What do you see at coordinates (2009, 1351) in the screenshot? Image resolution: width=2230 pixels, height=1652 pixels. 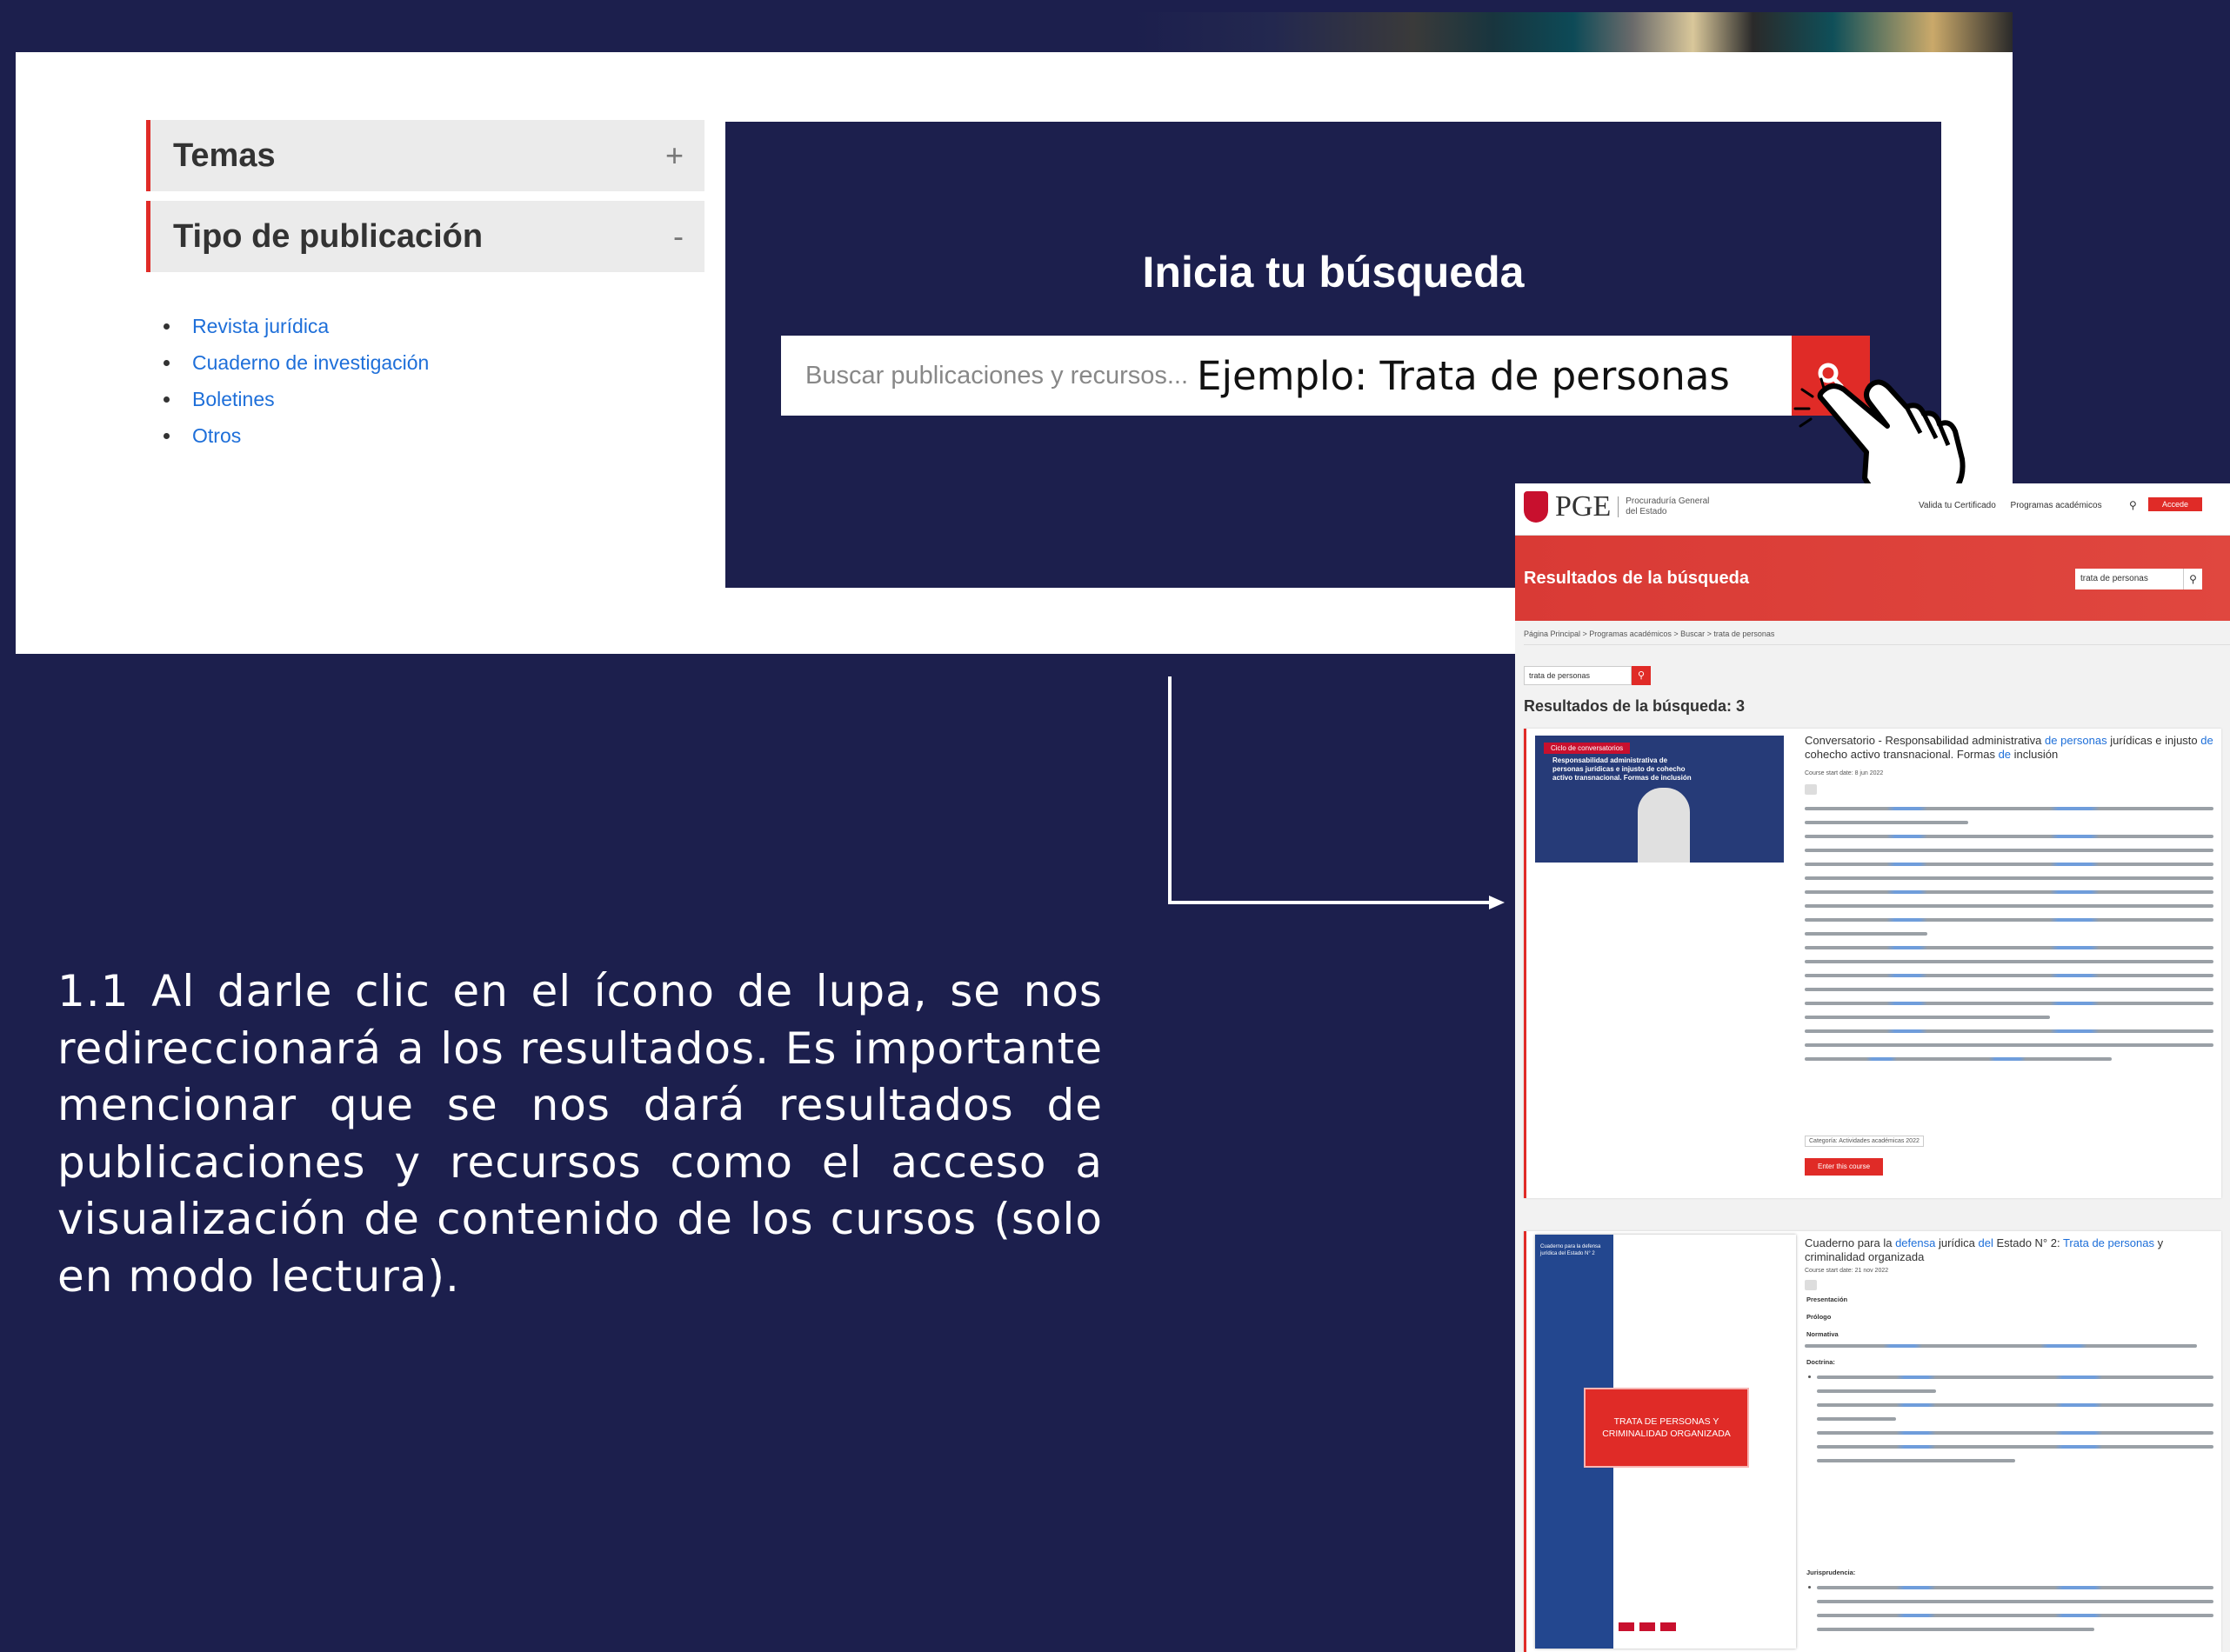 I see `section-text` at bounding box center [2009, 1351].